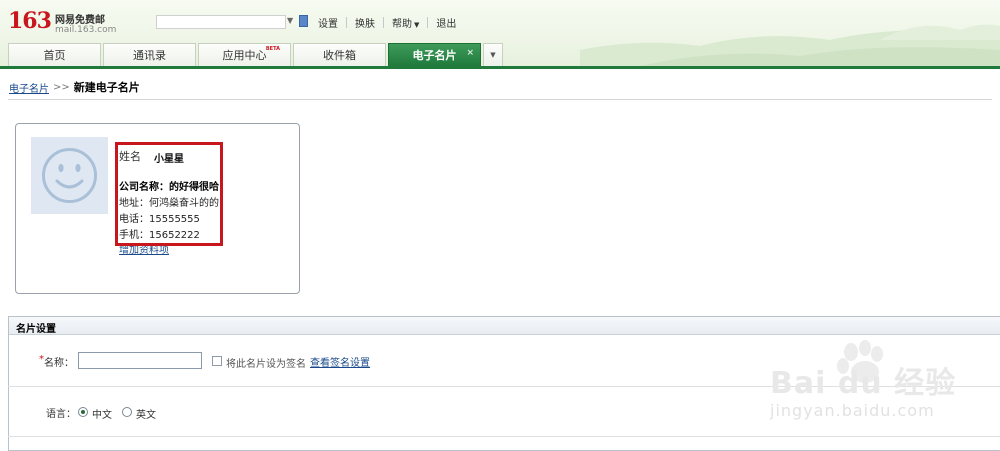 This screenshot has width=1000, height=451. I want to click on language-english-radio, so click(127, 412).